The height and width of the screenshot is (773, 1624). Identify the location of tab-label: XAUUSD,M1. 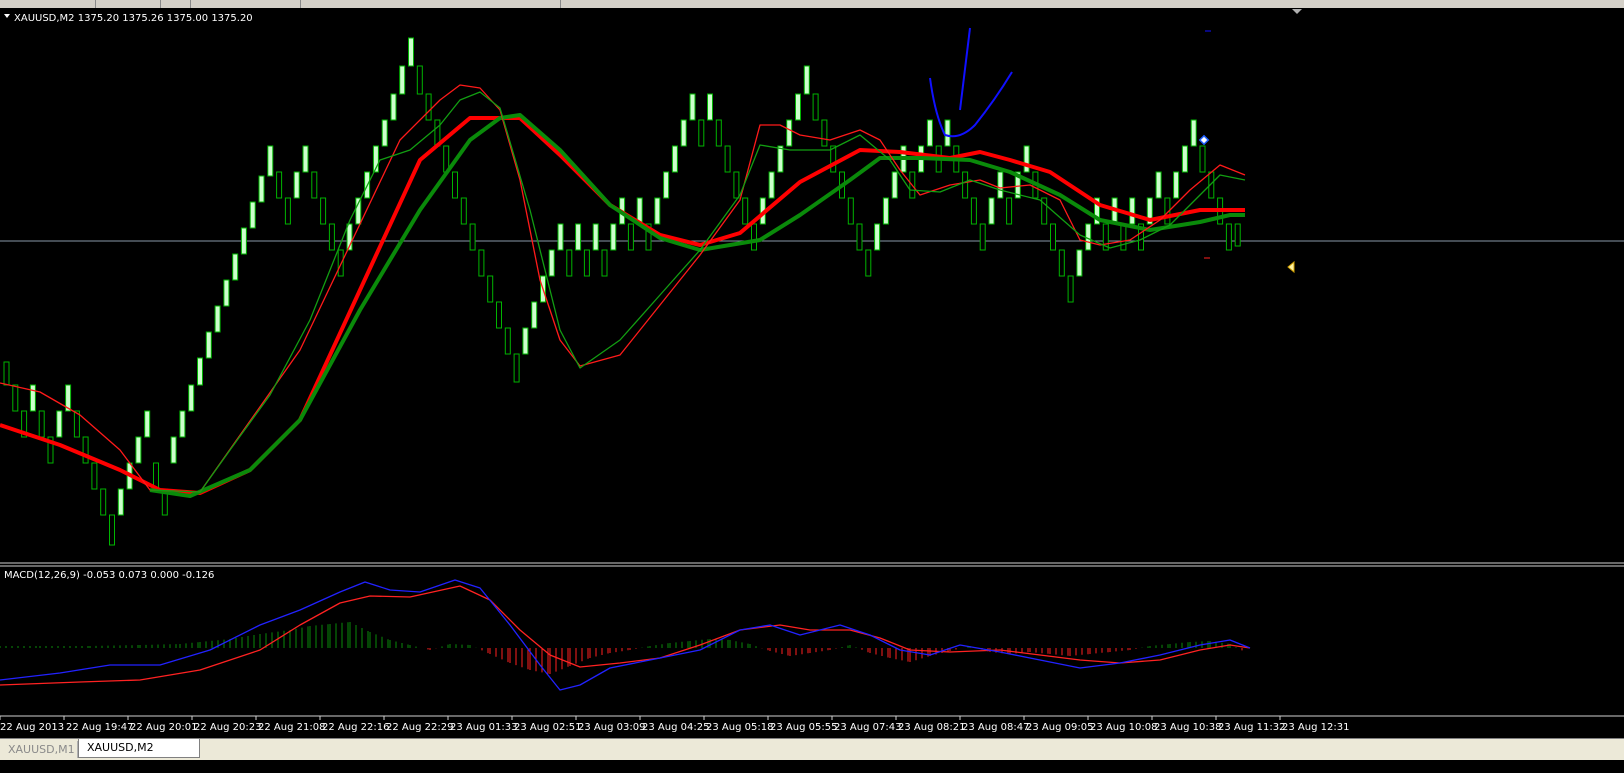
(41, 749).